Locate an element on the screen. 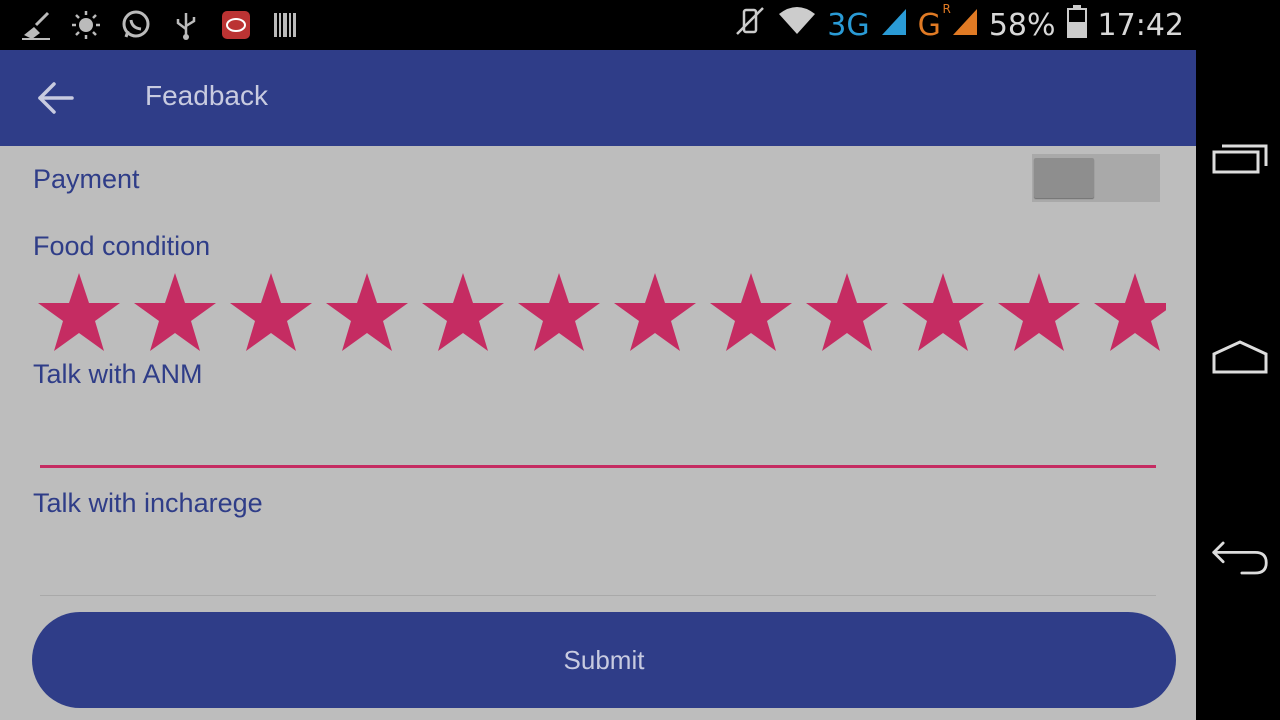 The height and width of the screenshot is (720, 1280). home-icon is located at coordinates (1240, 358).